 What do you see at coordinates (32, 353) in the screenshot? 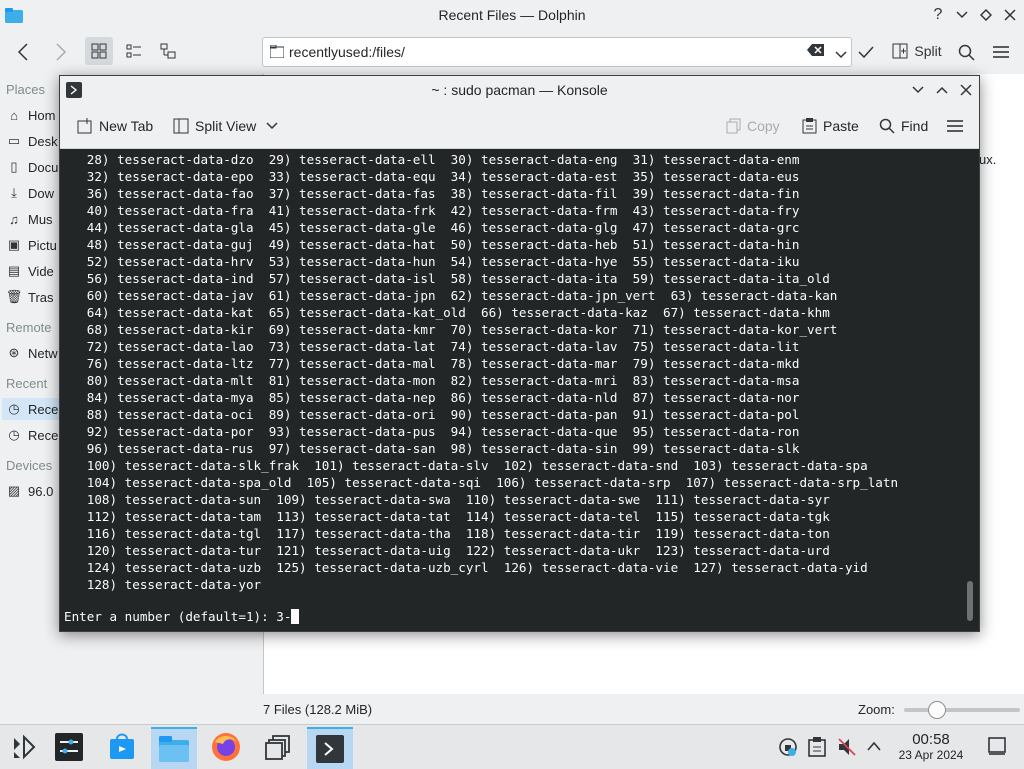
I see `place-network: ⊛ Netw` at bounding box center [32, 353].